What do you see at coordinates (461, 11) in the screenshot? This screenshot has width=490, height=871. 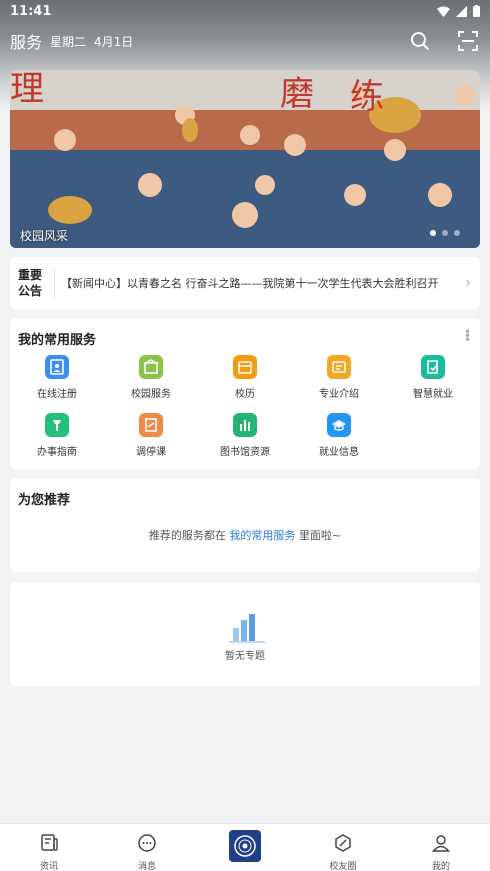 I see `signal-icon` at bounding box center [461, 11].